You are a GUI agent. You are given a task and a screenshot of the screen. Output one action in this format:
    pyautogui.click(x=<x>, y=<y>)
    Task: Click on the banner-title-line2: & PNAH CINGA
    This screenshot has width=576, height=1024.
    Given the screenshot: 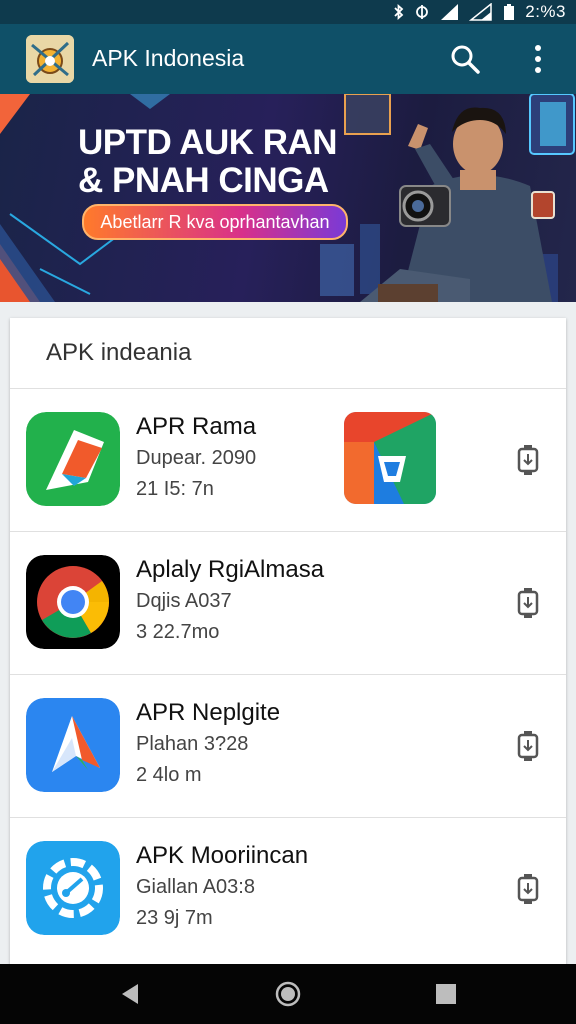 What is the action you would take?
    pyautogui.click(x=203, y=180)
    